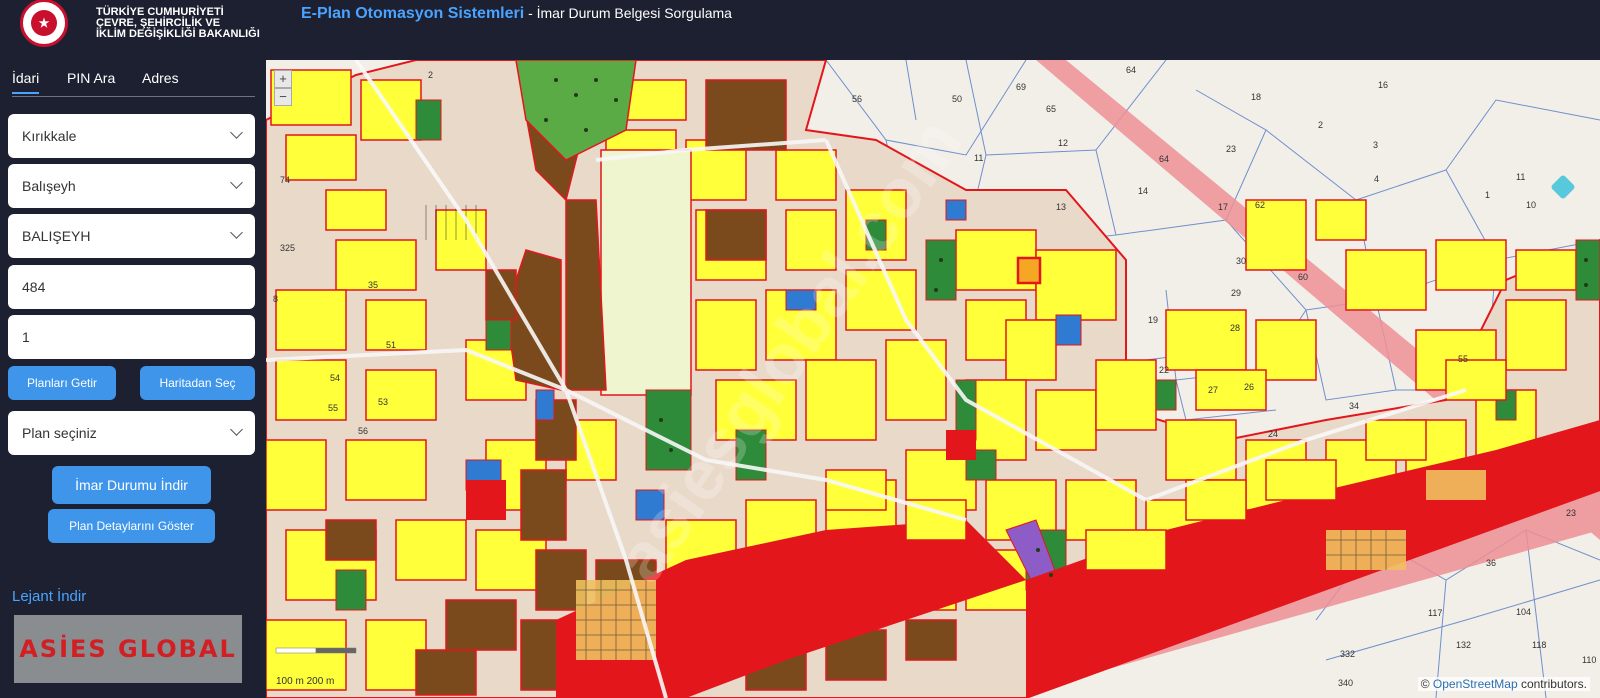 The image size is (1600, 698). I want to click on parcel-label: 1, so click(1487, 195).